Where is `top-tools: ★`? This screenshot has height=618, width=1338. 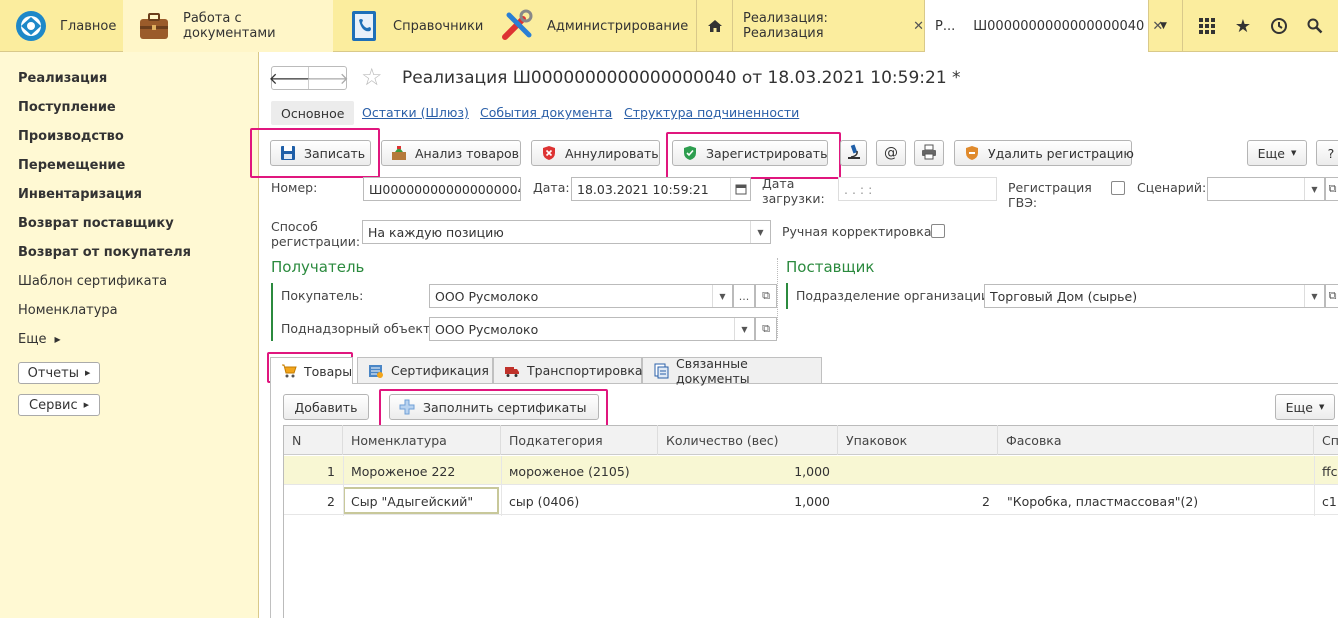
top-tools: ★ is located at coordinates (1260, 26).